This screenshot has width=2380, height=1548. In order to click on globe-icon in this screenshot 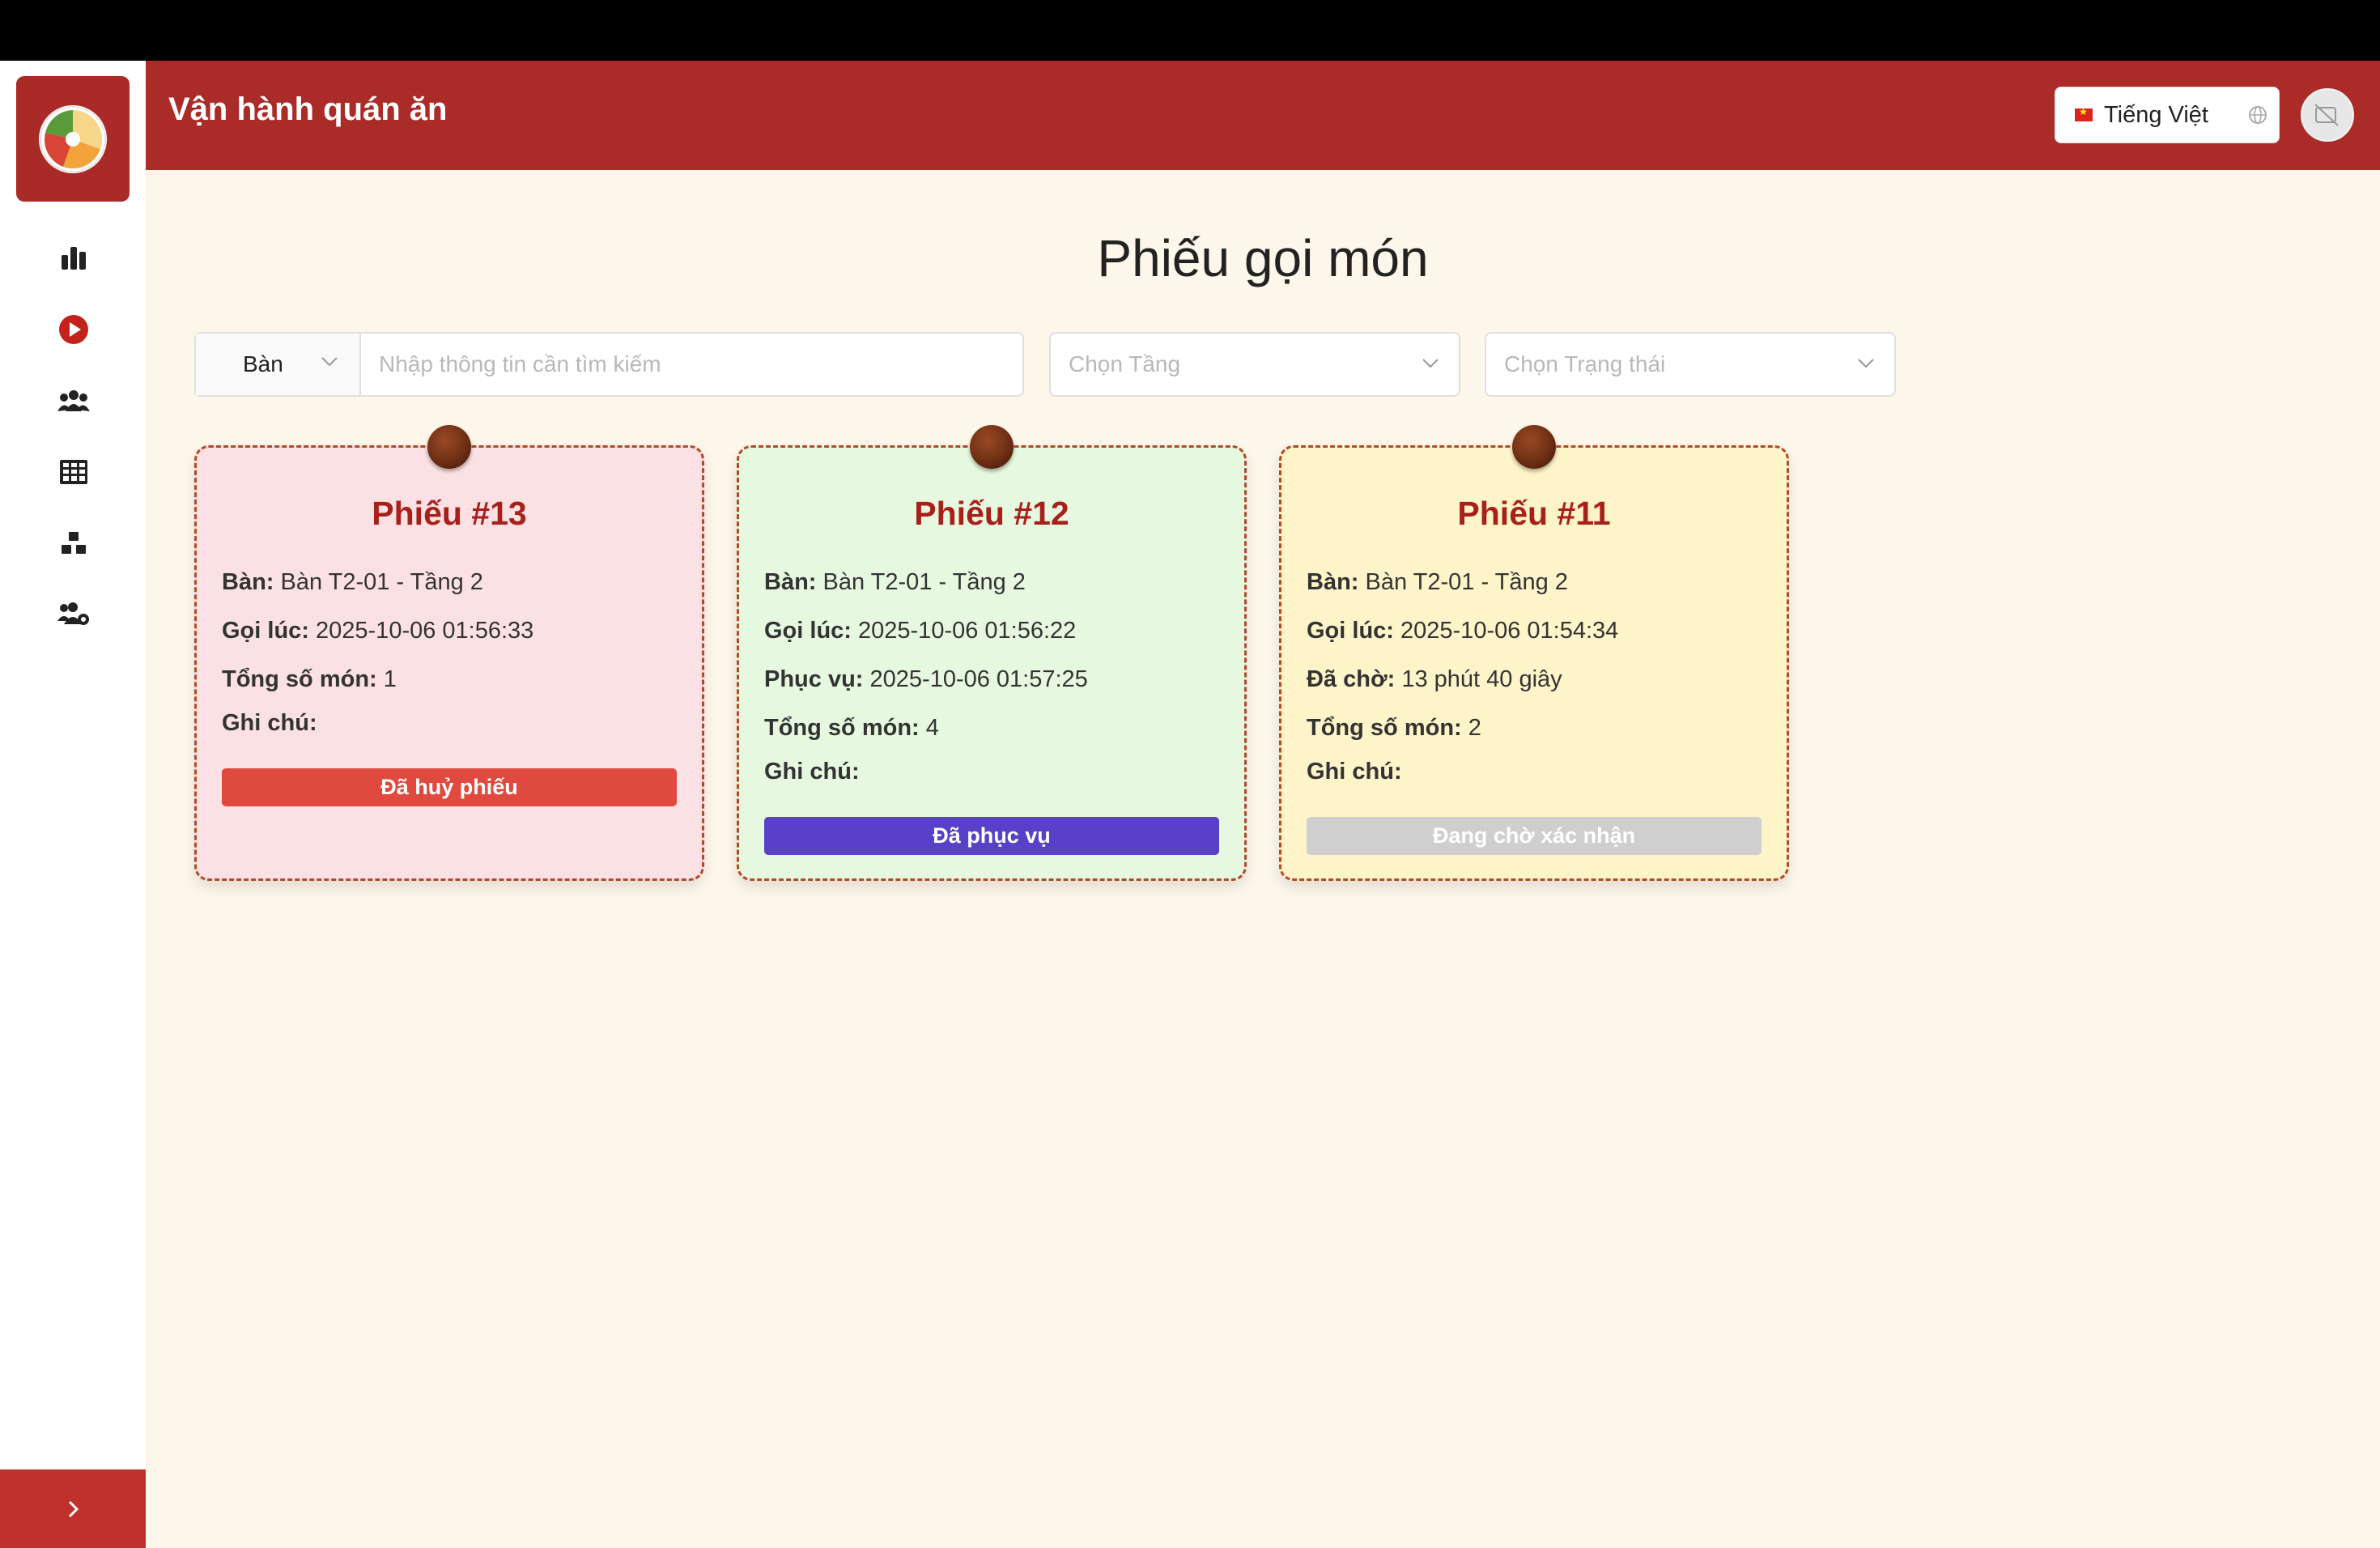, I will do `click(2258, 115)`.